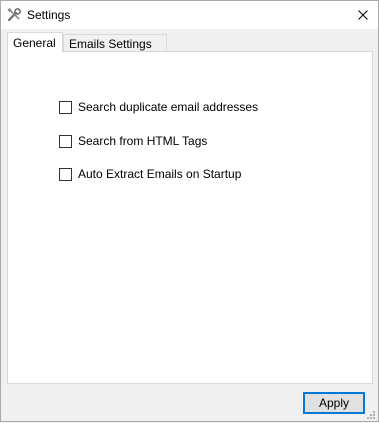  What do you see at coordinates (168, 107) in the screenshot?
I see `option-label: Search duplicate email addresses` at bounding box center [168, 107].